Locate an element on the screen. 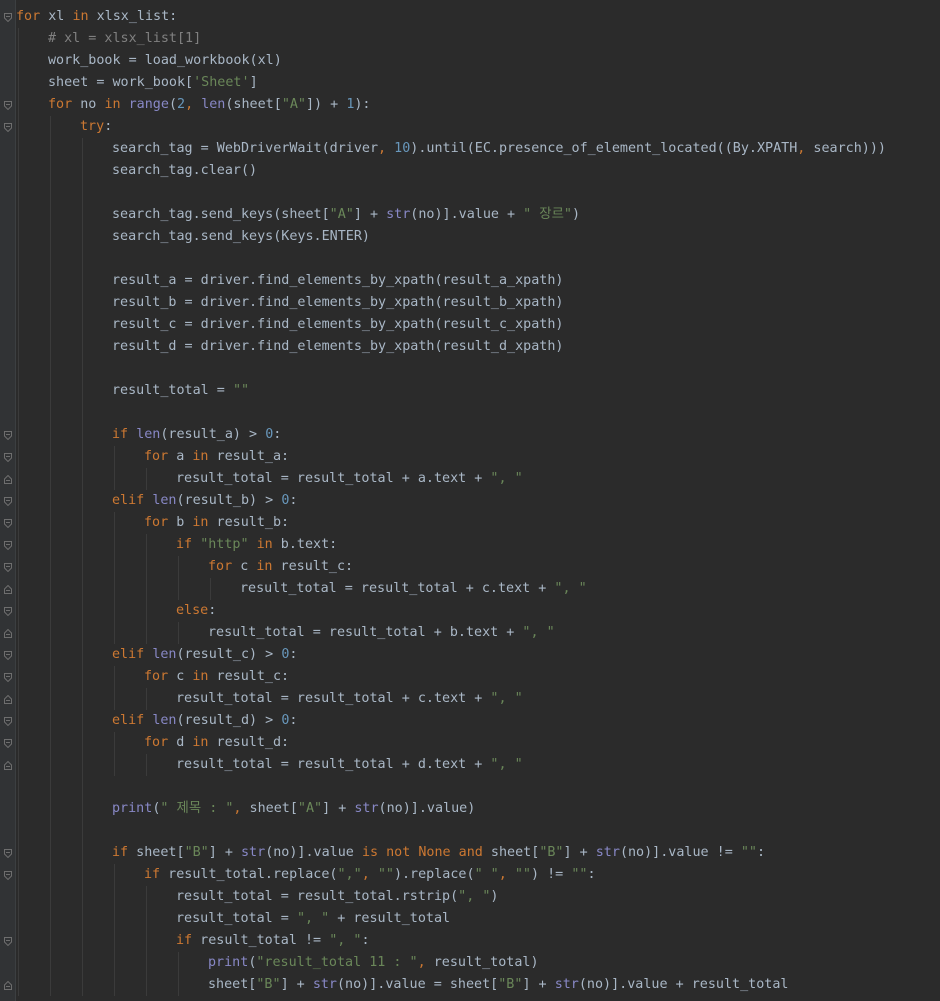  code-token: elif is located at coordinates (128, 500).